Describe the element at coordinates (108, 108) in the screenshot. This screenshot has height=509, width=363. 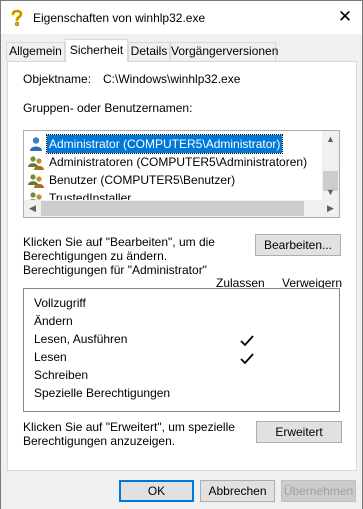
I see `groups-label: Gruppen- oder Benutzernamen:` at that location.